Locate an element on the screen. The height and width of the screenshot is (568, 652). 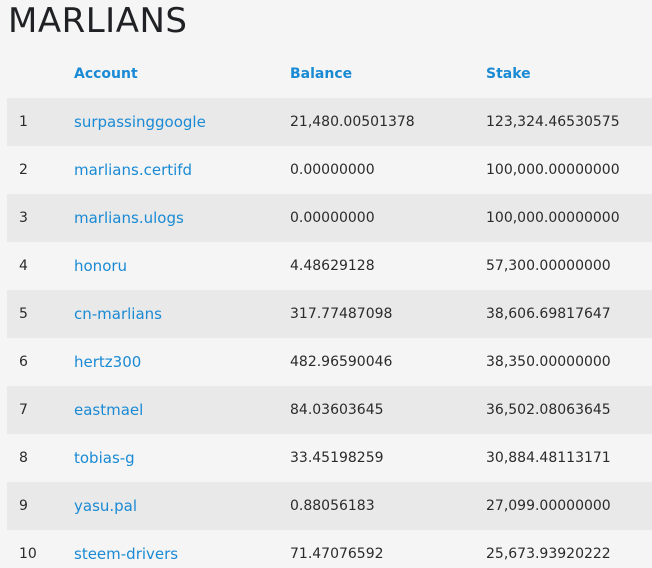
balance-cell: 84.03603645 is located at coordinates (337, 410).